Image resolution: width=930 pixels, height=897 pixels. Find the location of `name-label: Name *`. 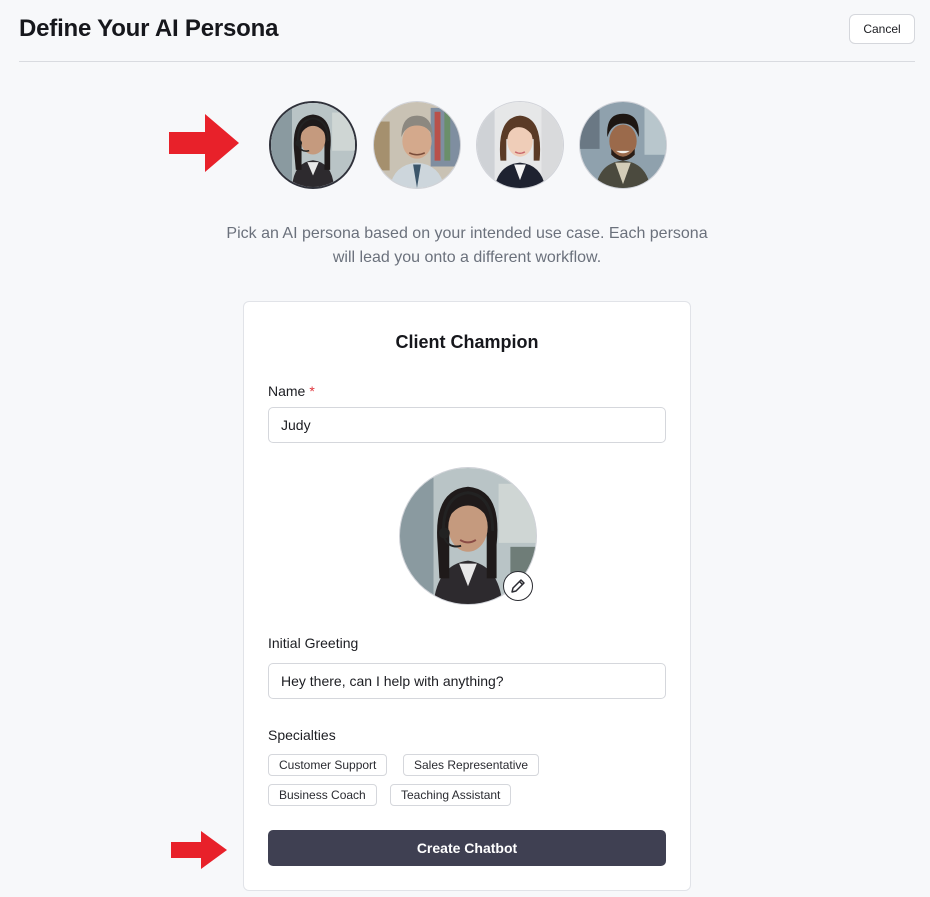

name-label: Name * is located at coordinates (291, 391).